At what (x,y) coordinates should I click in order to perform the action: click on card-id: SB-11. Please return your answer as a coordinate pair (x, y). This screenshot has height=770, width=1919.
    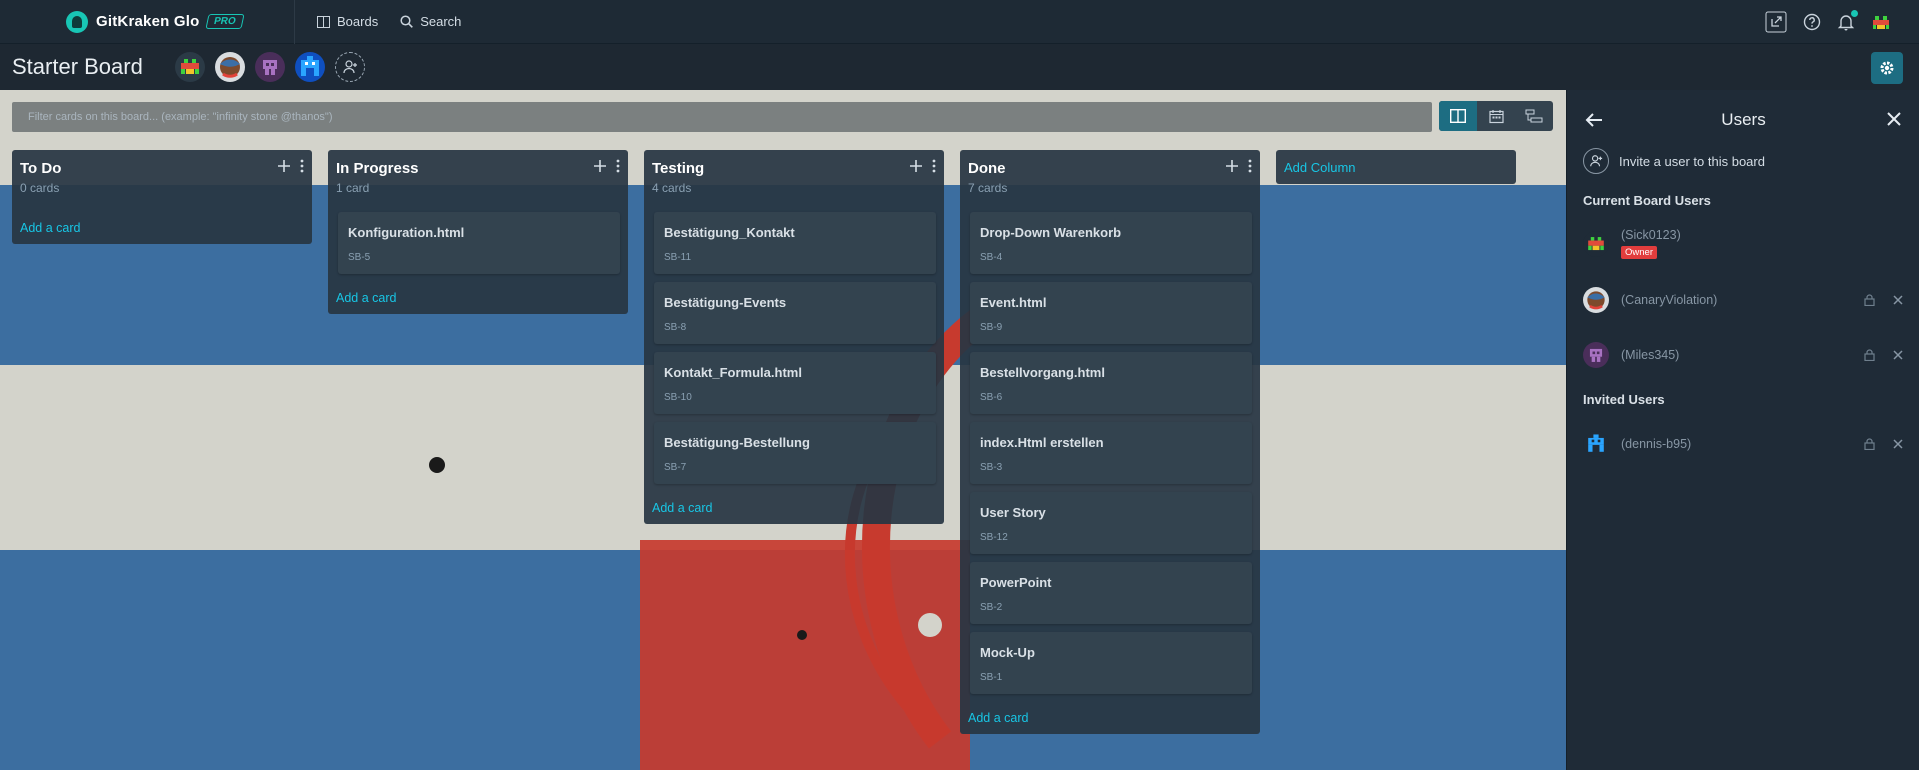
    Looking at the image, I should click on (678, 257).